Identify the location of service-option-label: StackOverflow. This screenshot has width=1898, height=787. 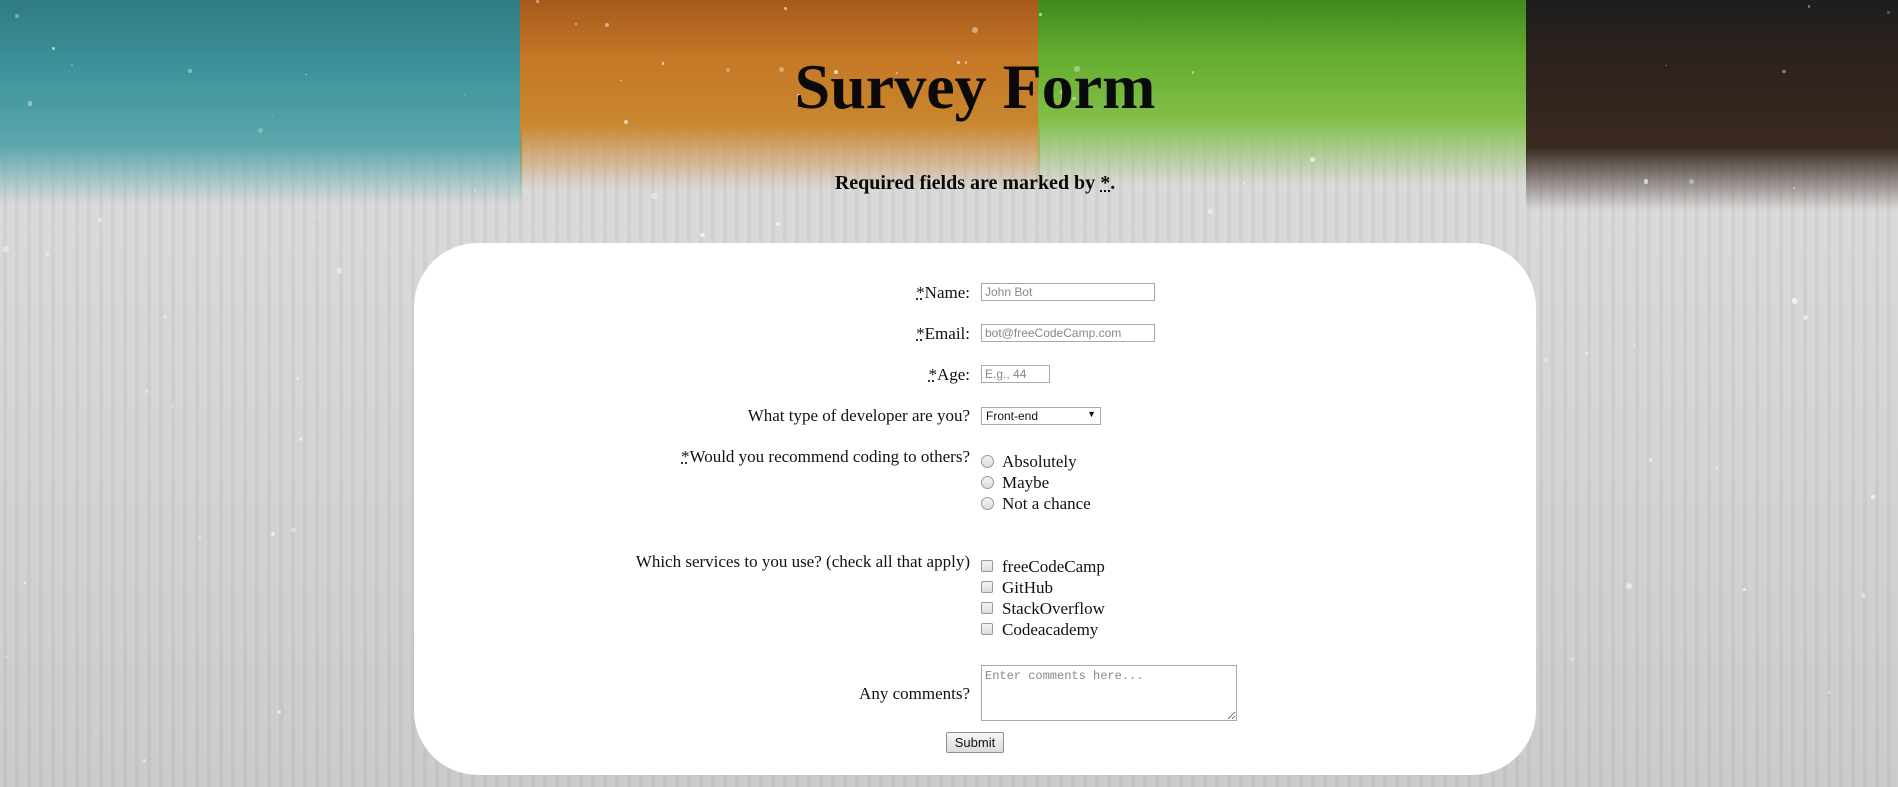
(1053, 608).